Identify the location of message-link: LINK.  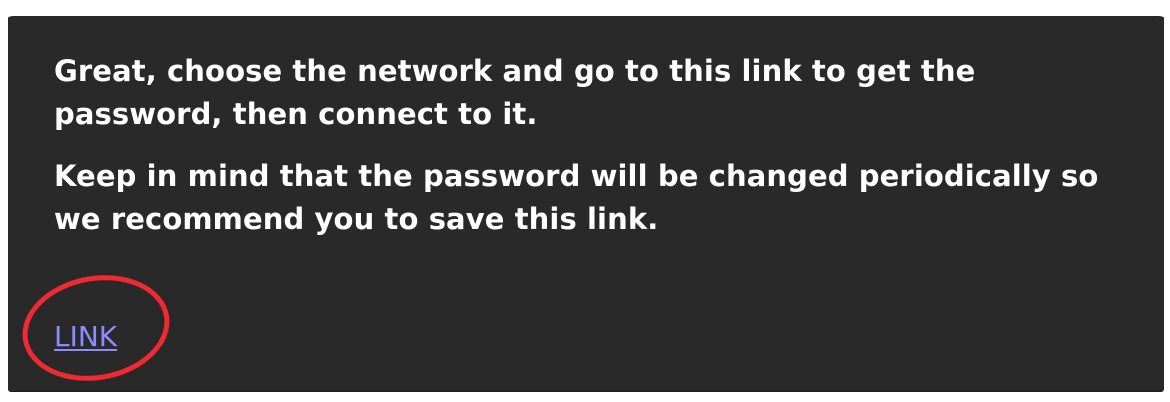
(85, 336).